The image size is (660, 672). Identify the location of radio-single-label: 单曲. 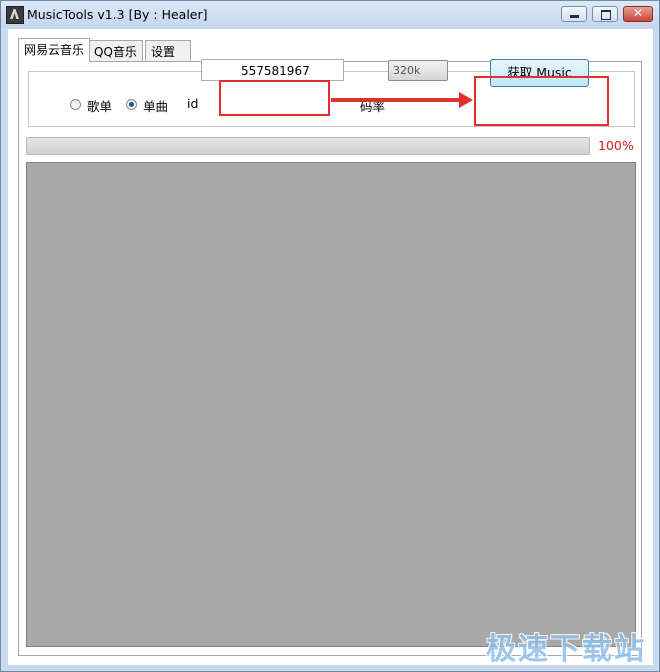
(156, 106).